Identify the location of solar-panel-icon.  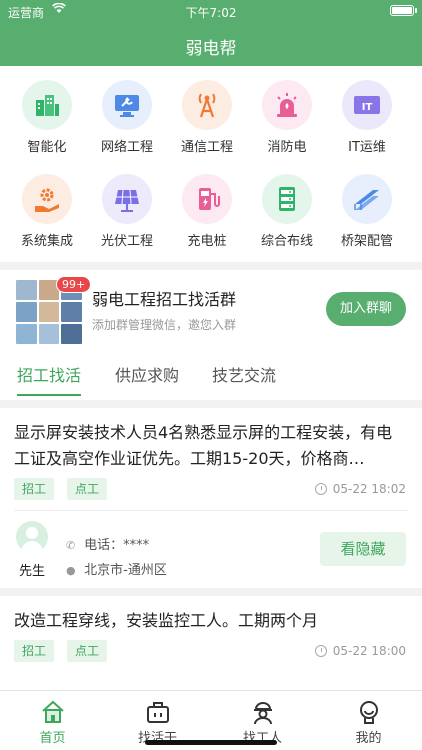
(127, 199).